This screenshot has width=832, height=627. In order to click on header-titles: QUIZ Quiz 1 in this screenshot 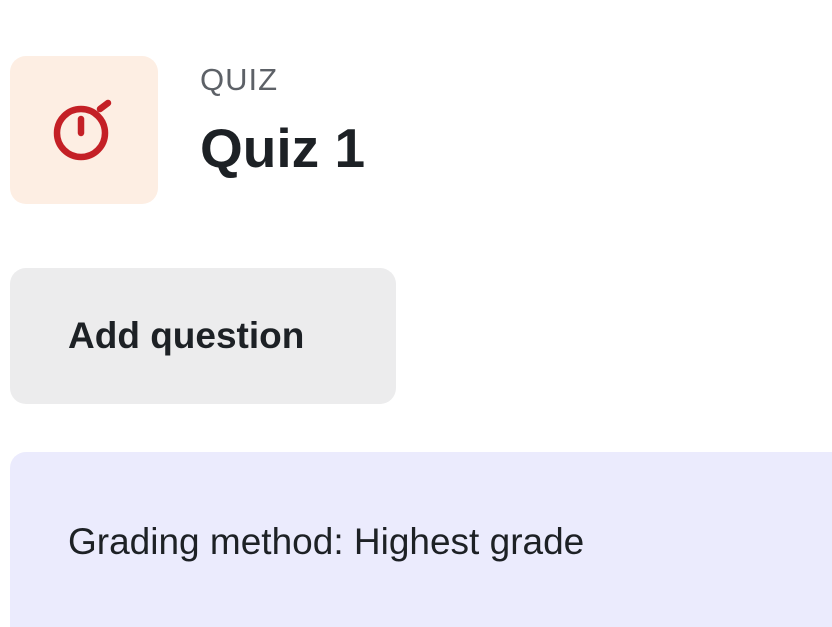, I will do `click(282, 117)`.